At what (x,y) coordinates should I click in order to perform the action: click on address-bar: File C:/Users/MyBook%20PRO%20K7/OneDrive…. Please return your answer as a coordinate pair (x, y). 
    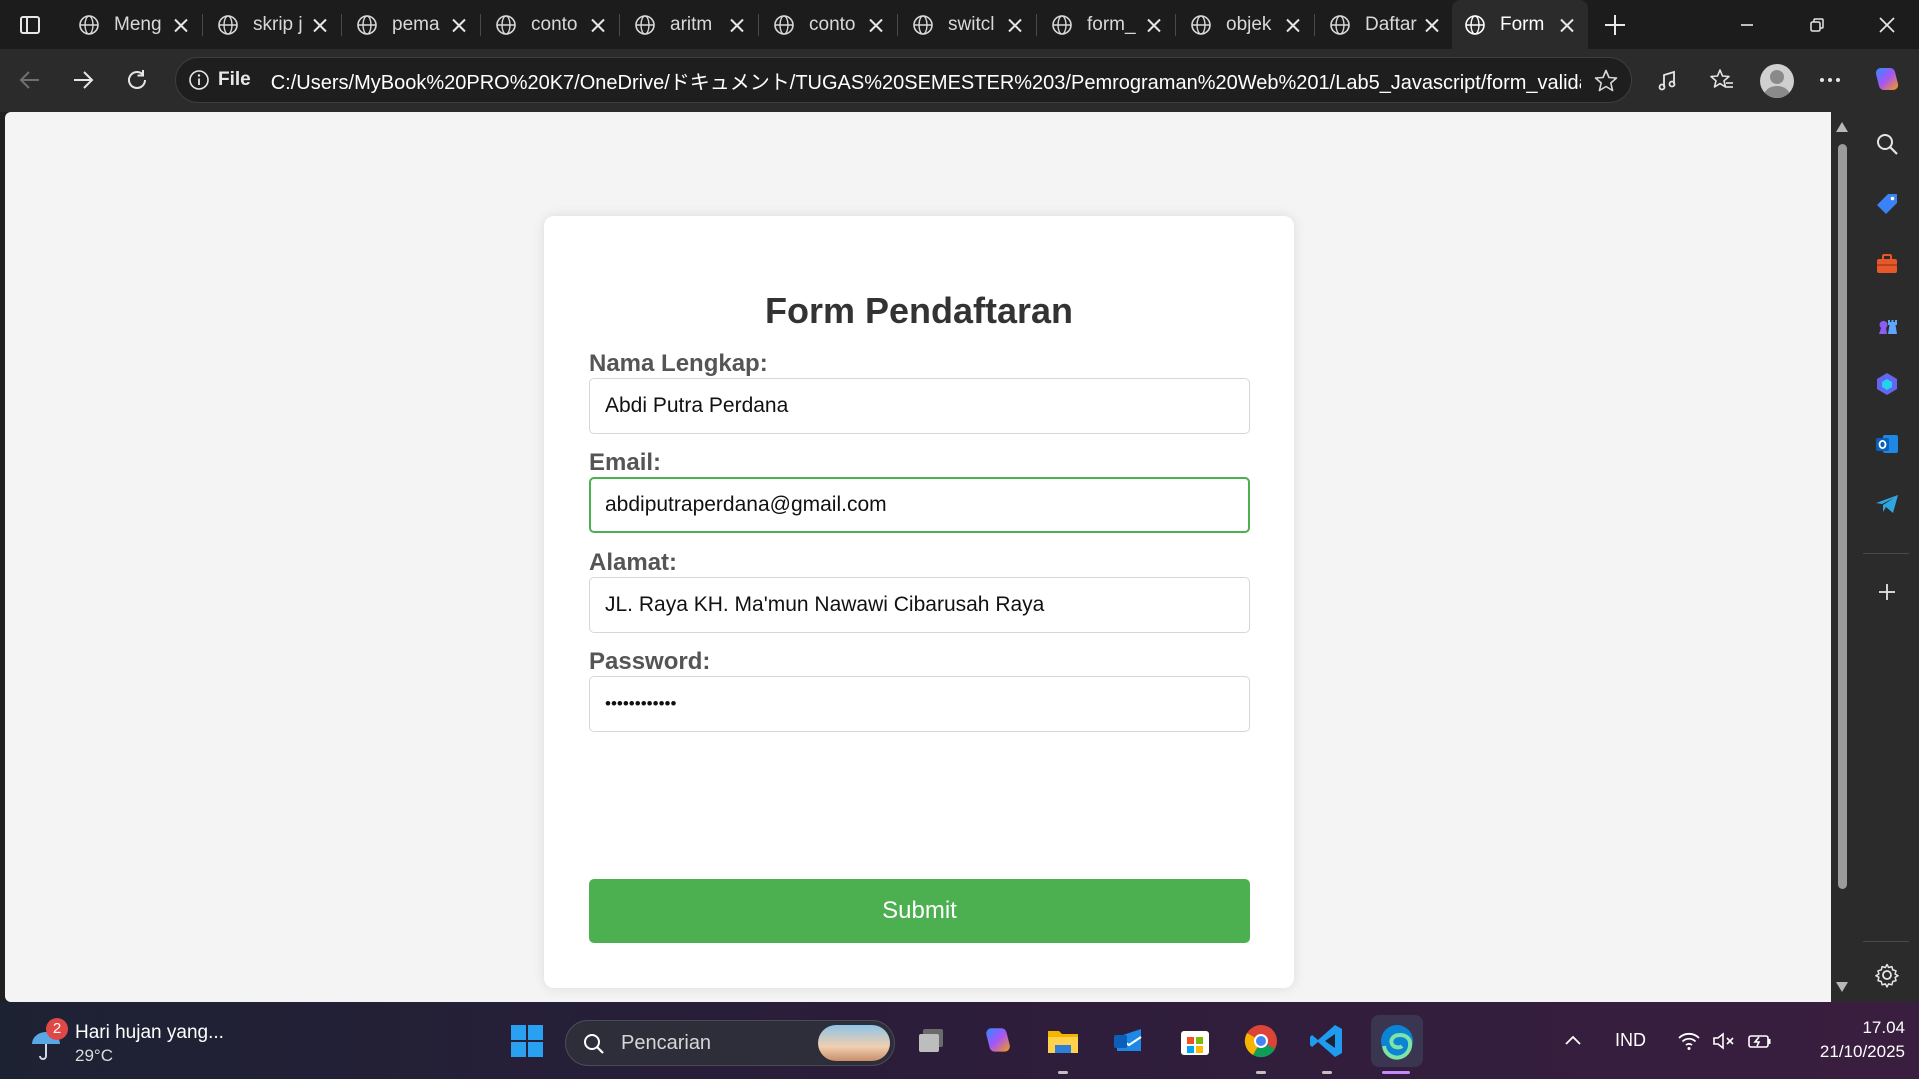
    Looking at the image, I should click on (903, 80).